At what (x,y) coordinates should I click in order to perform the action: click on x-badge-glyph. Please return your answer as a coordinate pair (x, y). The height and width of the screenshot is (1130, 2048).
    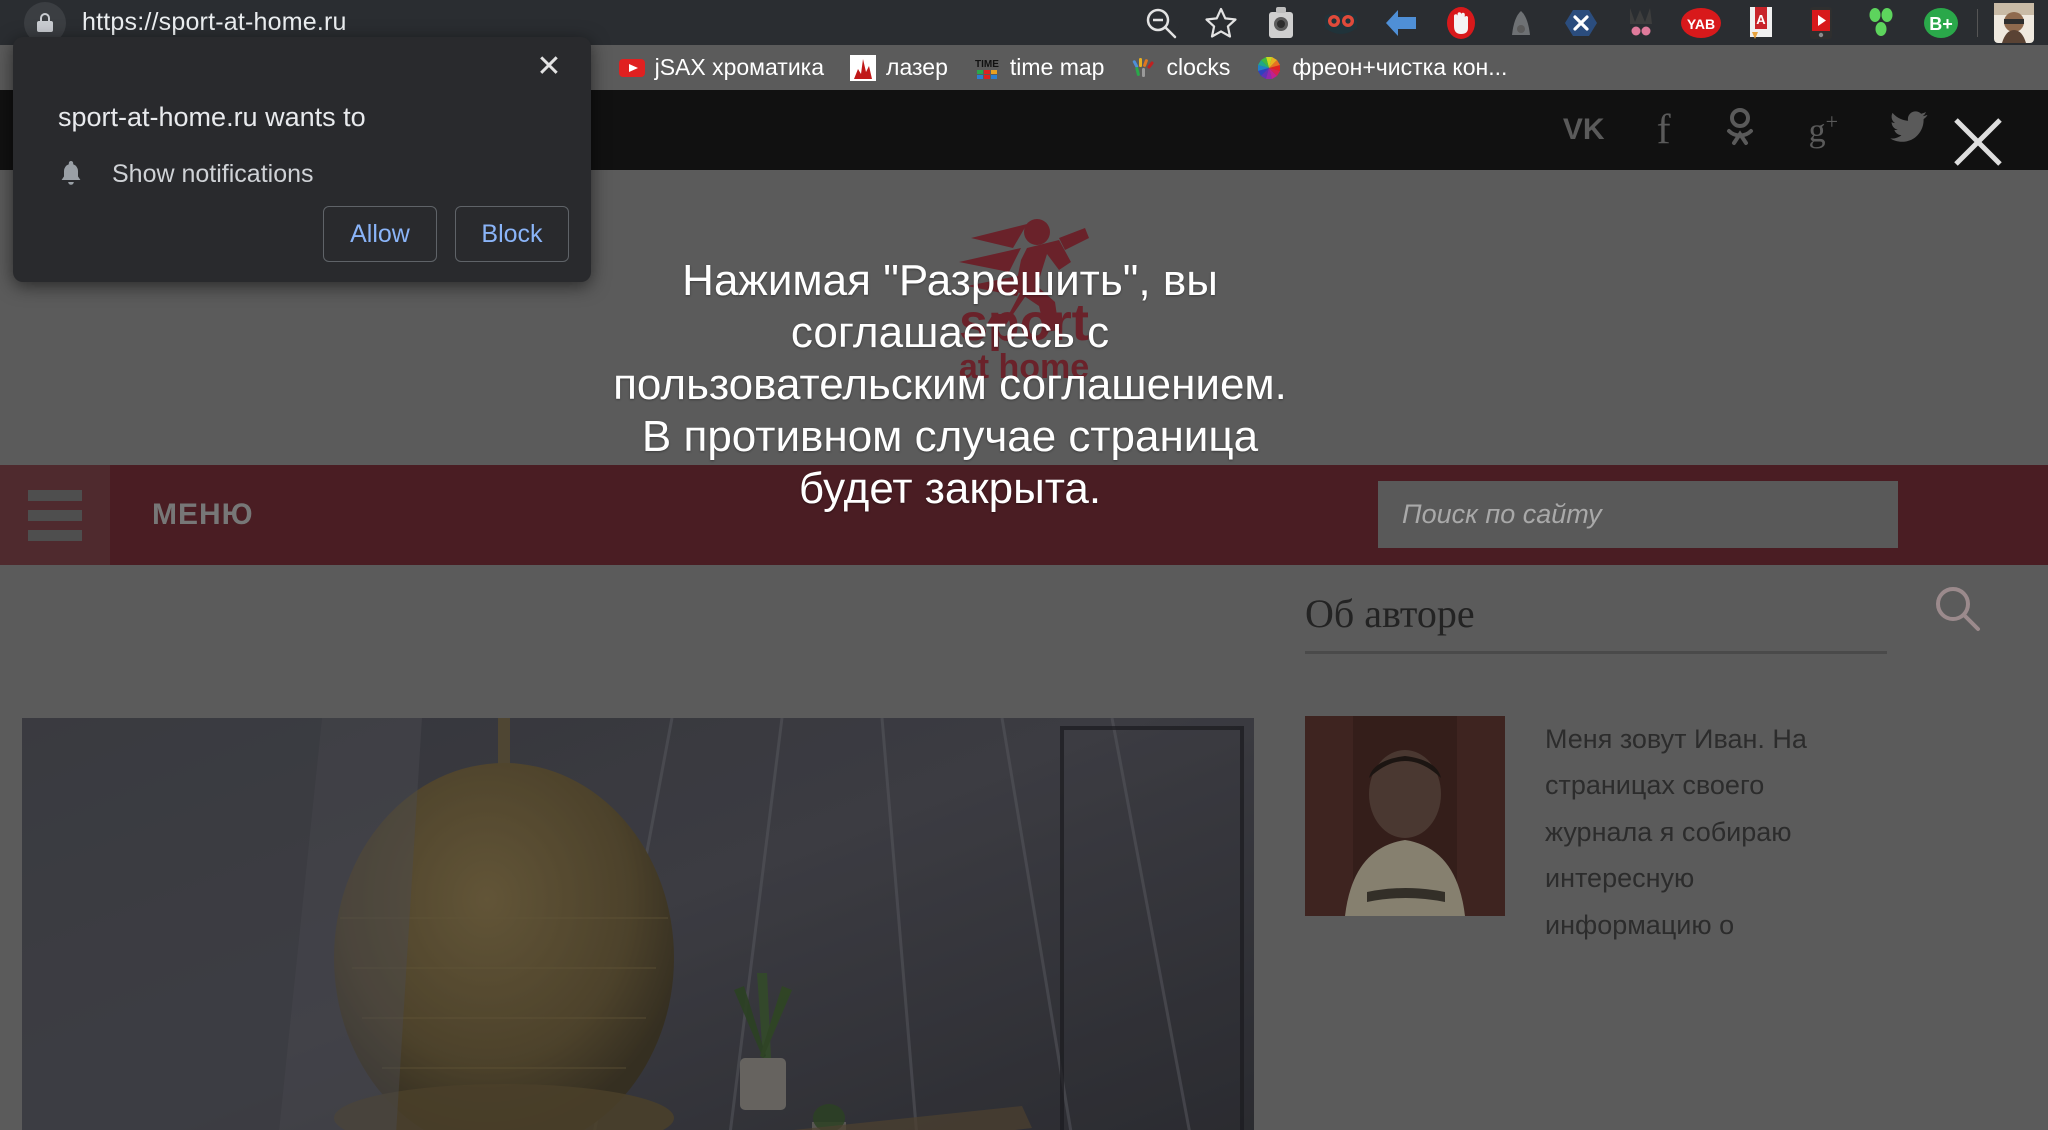
    Looking at the image, I should click on (1581, 22).